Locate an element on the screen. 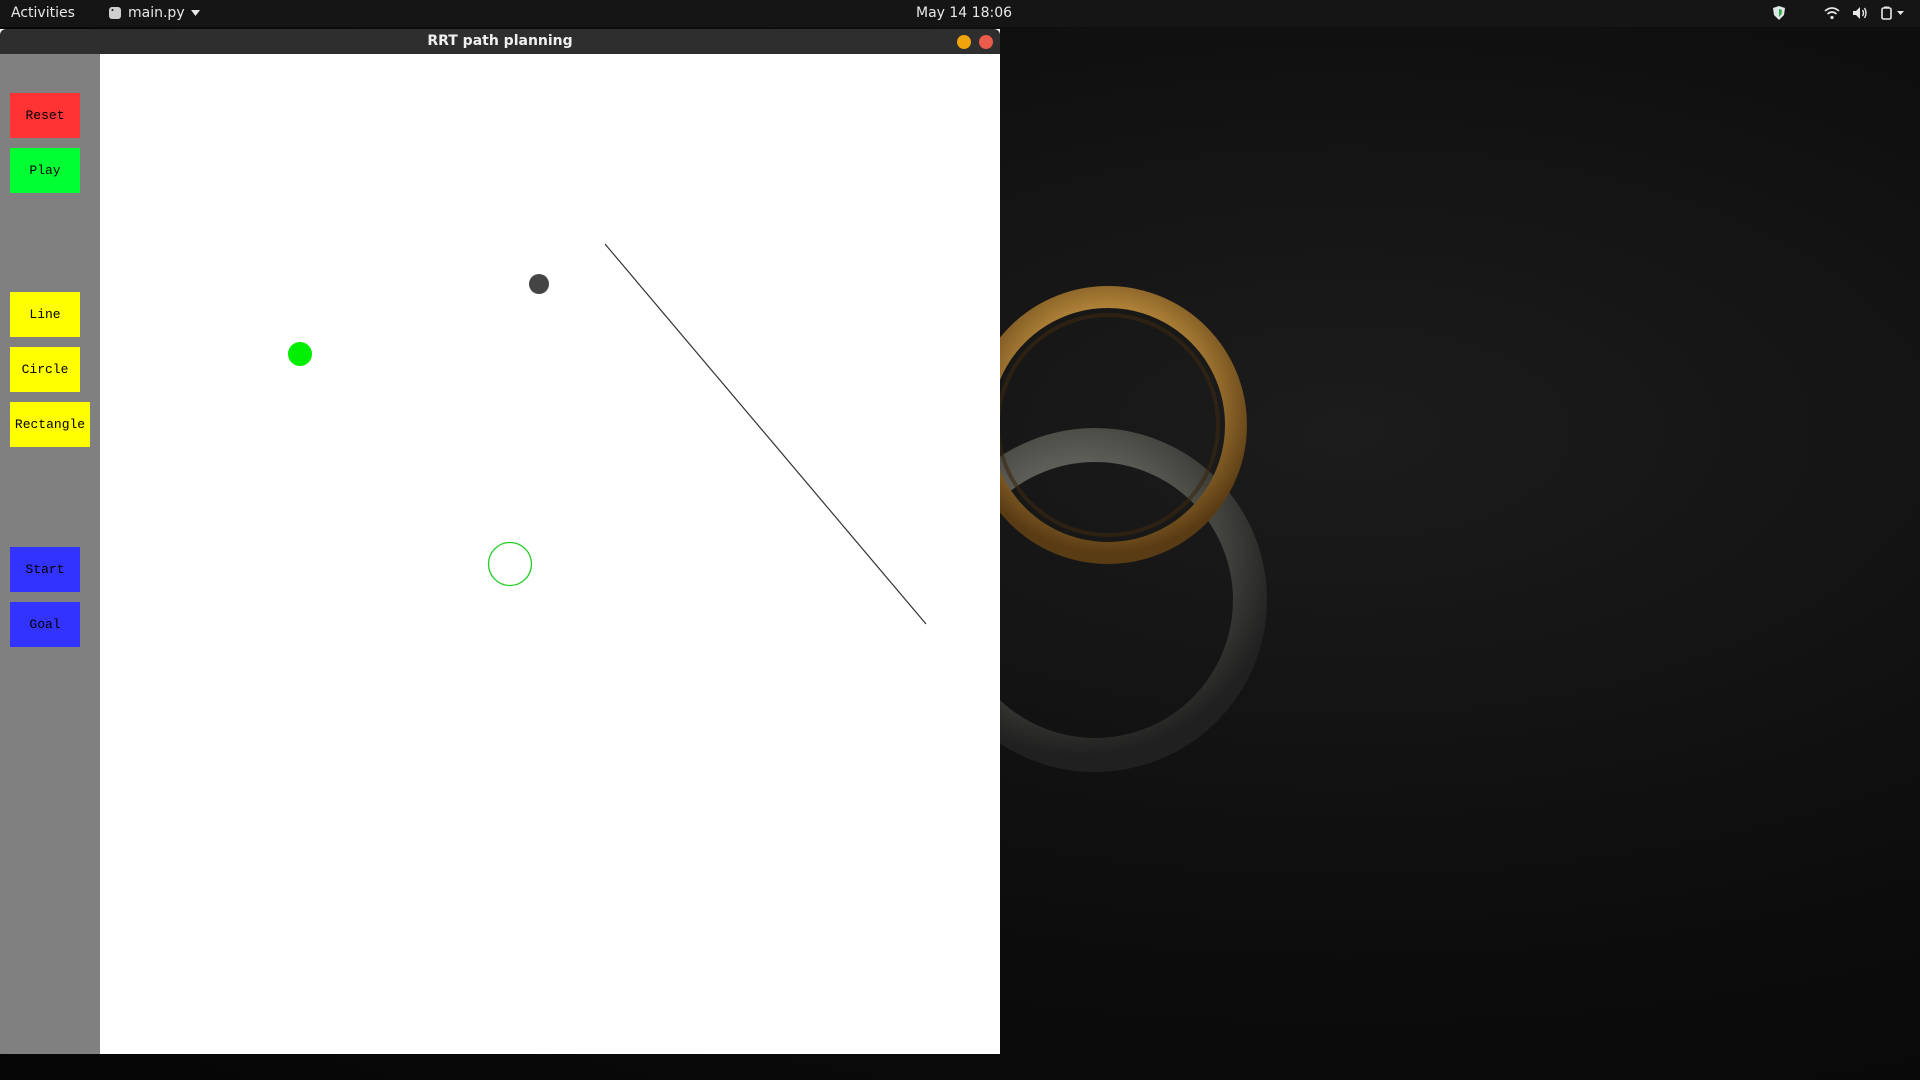  power-icon is located at coordinates (1893, 13).